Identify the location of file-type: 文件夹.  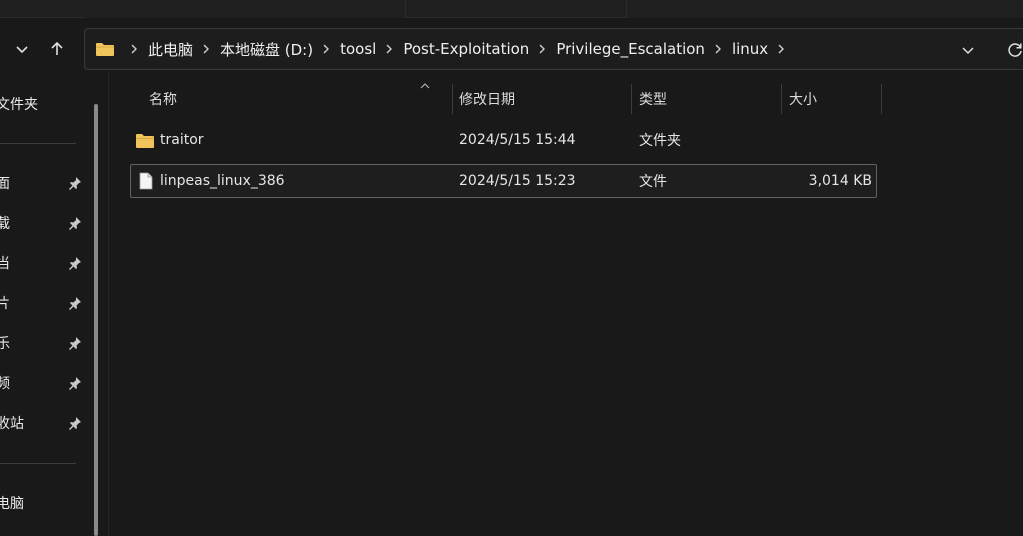
(660, 141).